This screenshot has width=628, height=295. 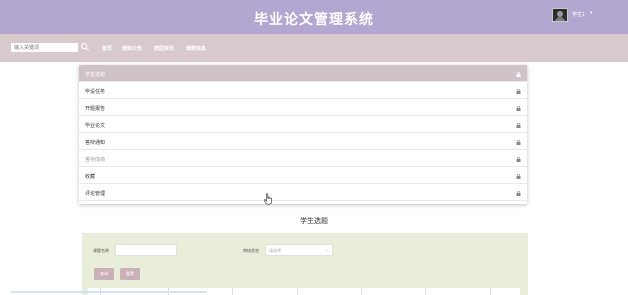 What do you see at coordinates (95, 109) in the screenshot?
I see `menu-item-label: 开题报告` at bounding box center [95, 109].